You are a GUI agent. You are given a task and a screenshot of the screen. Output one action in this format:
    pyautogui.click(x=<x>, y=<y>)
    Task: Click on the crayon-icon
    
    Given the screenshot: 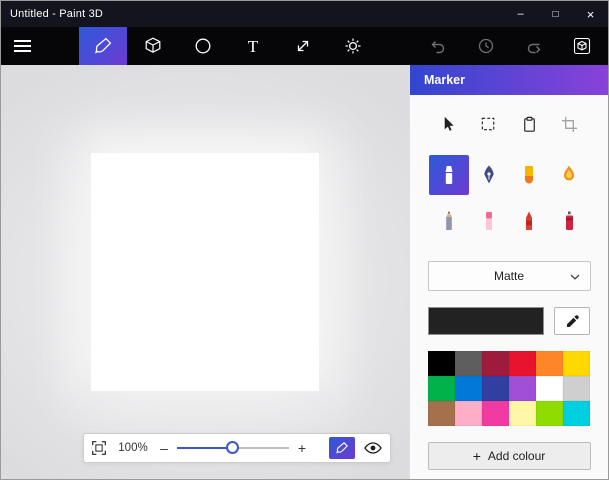 What is the action you would take?
    pyautogui.click(x=529, y=220)
    